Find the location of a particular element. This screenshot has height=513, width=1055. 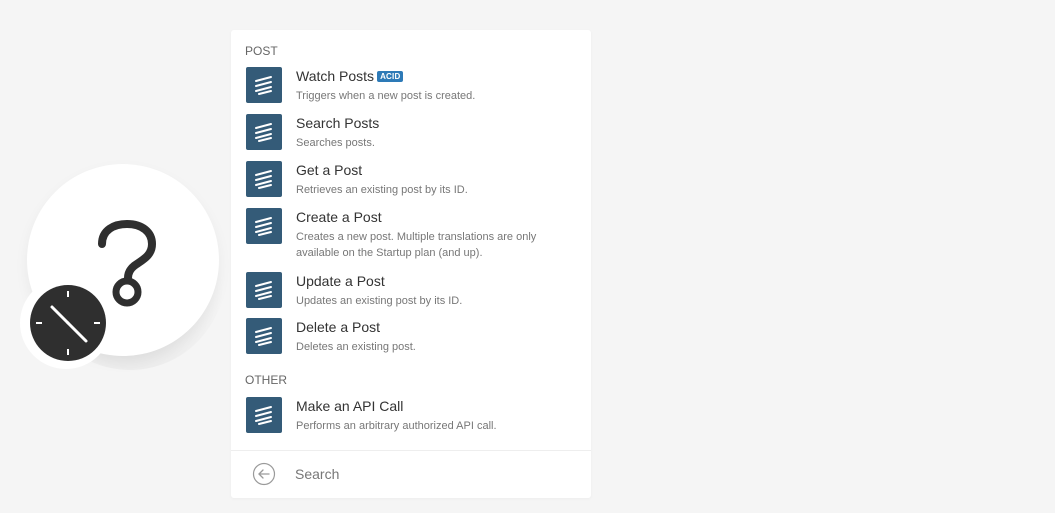

search-input is located at coordinates (435, 474).